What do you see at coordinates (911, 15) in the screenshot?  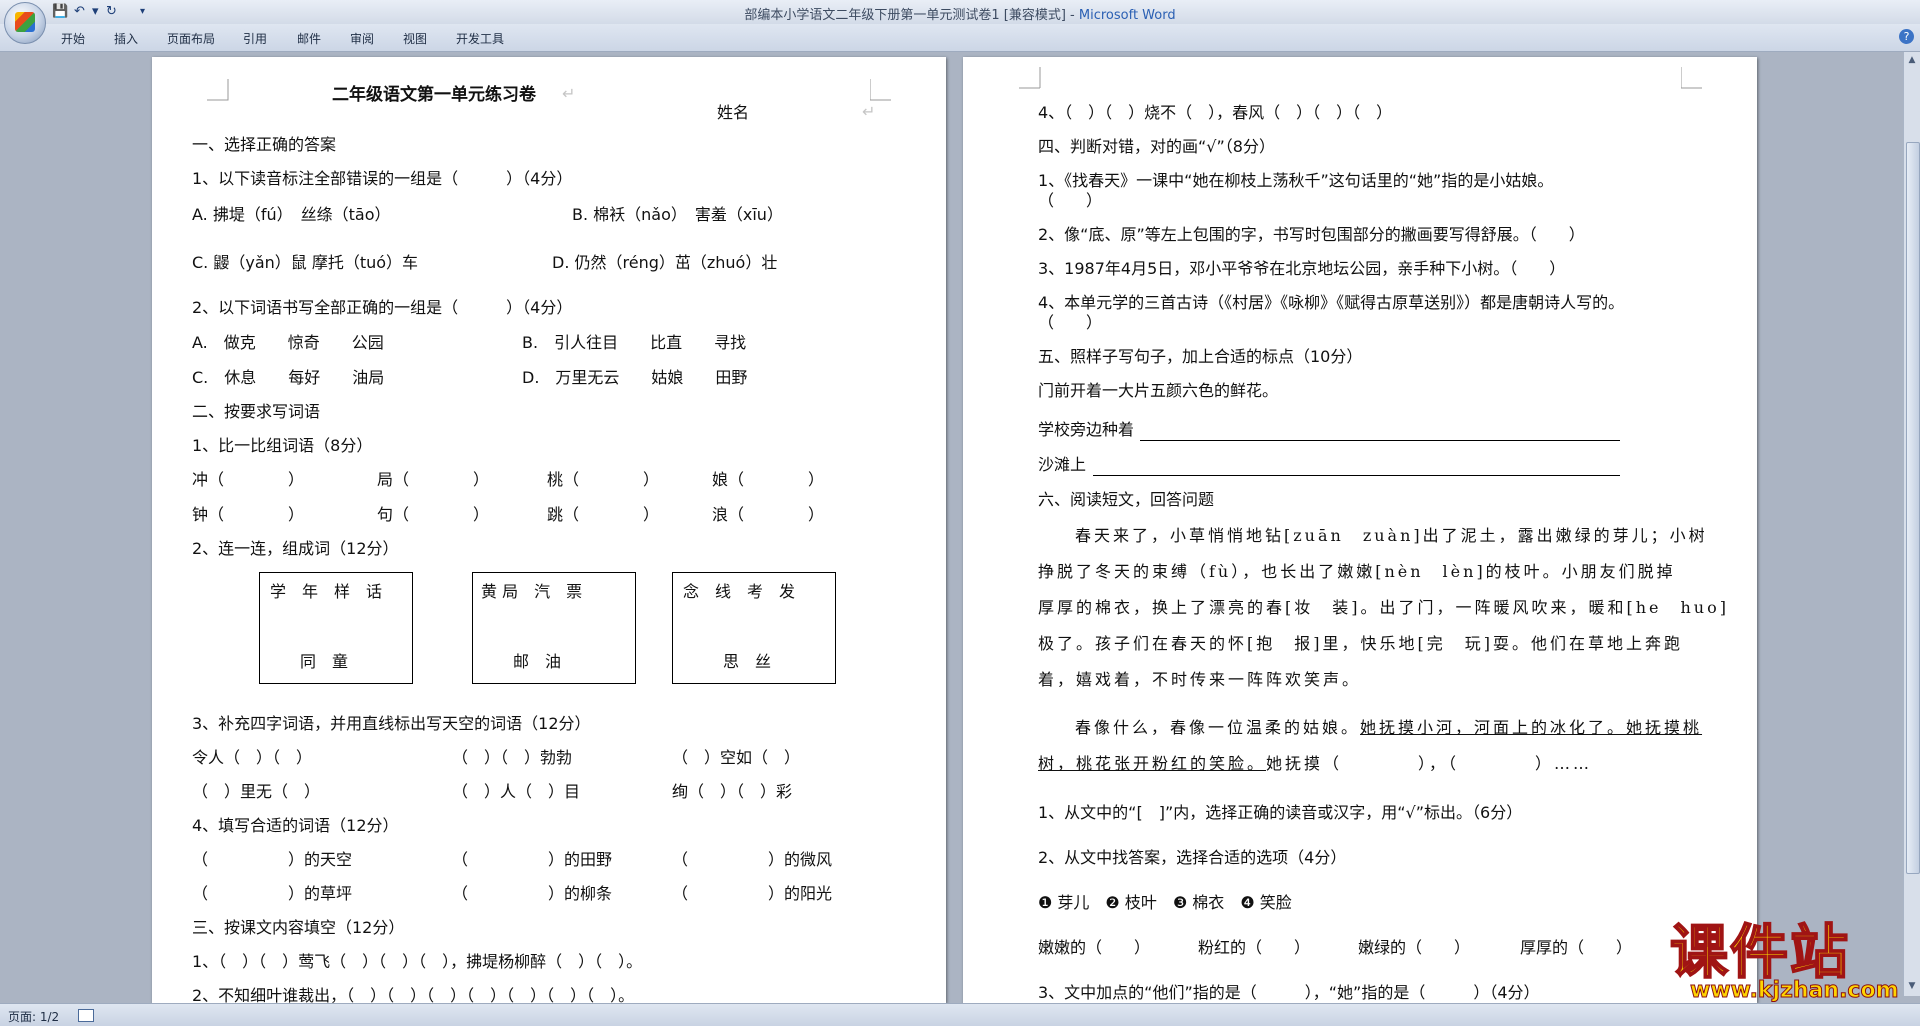 I see `document-title: 部编本小学语文二年级下册第一单元测试卷1 [兼容模式] -` at bounding box center [911, 15].